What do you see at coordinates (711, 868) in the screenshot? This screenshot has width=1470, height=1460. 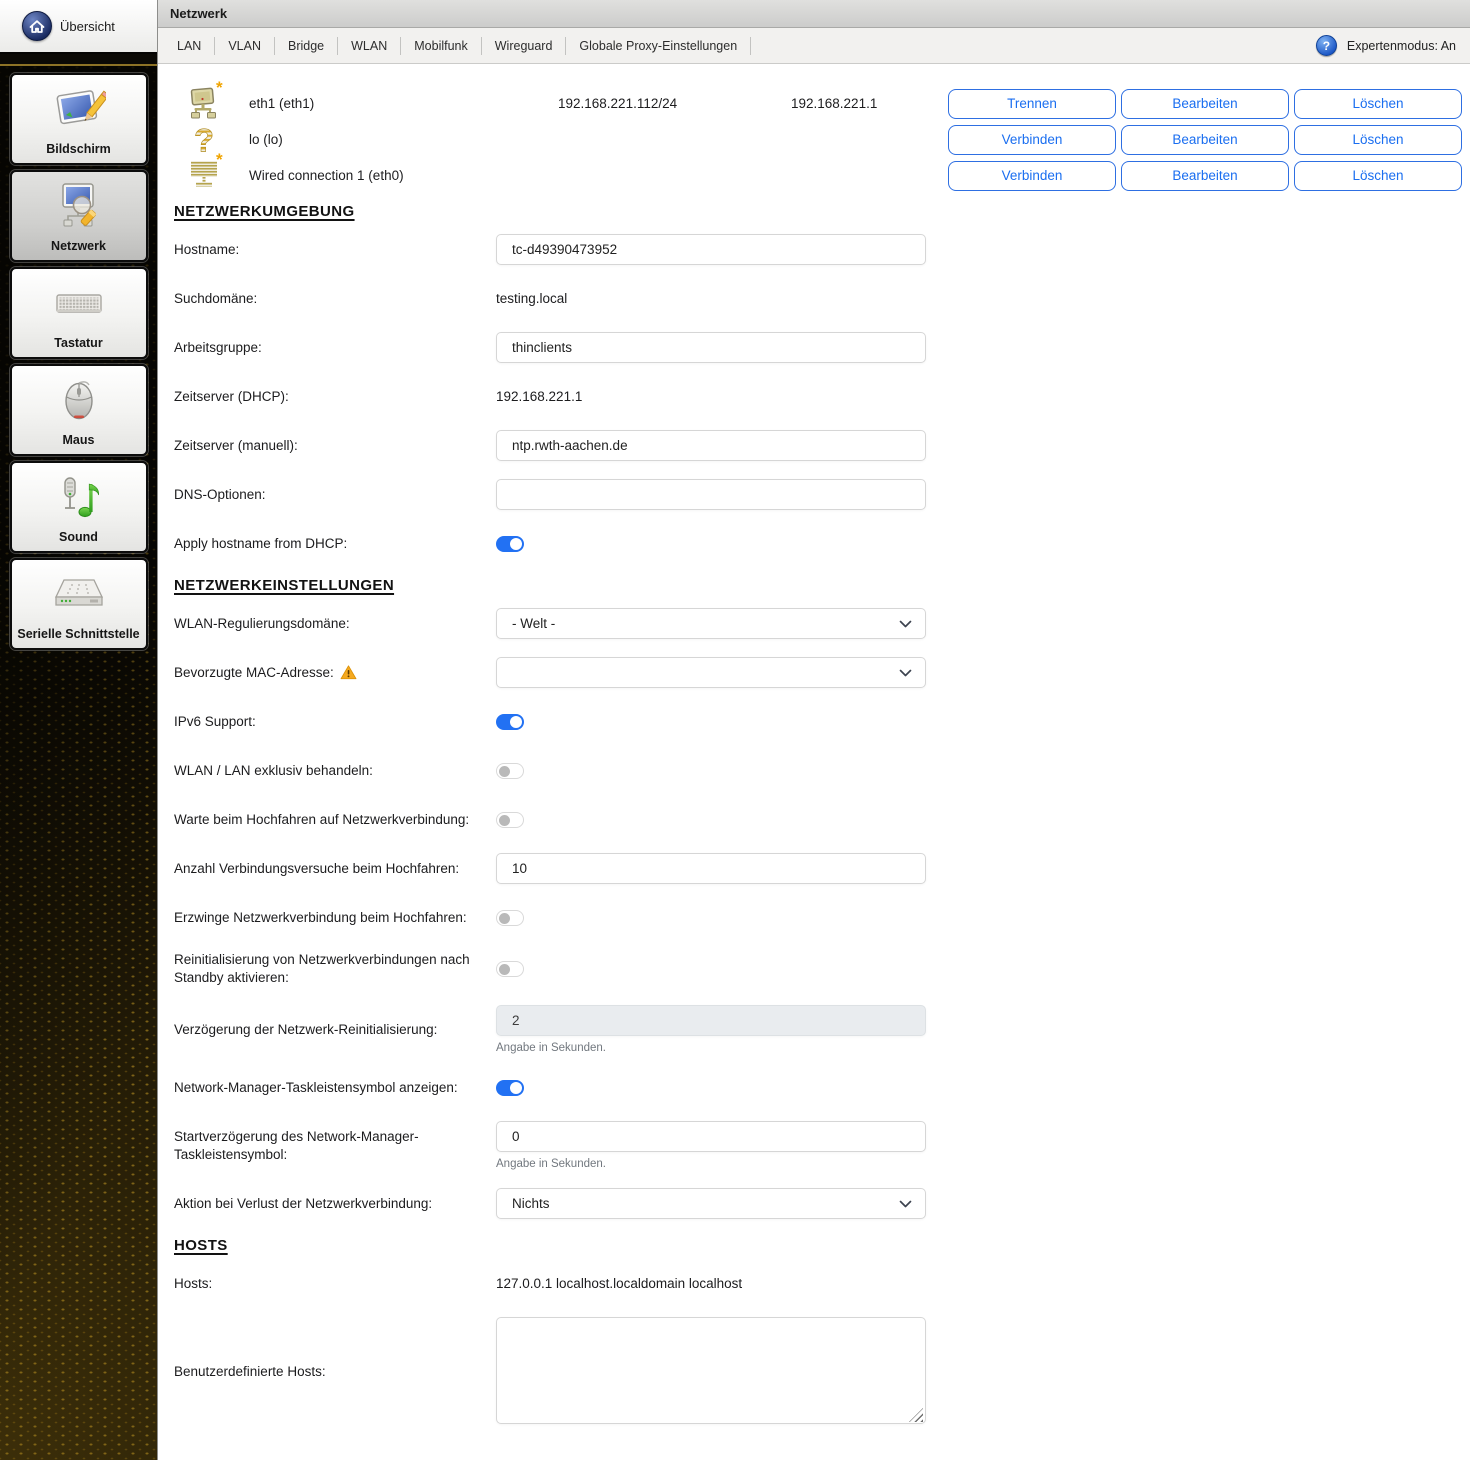 I see `connection-attempts-input` at bounding box center [711, 868].